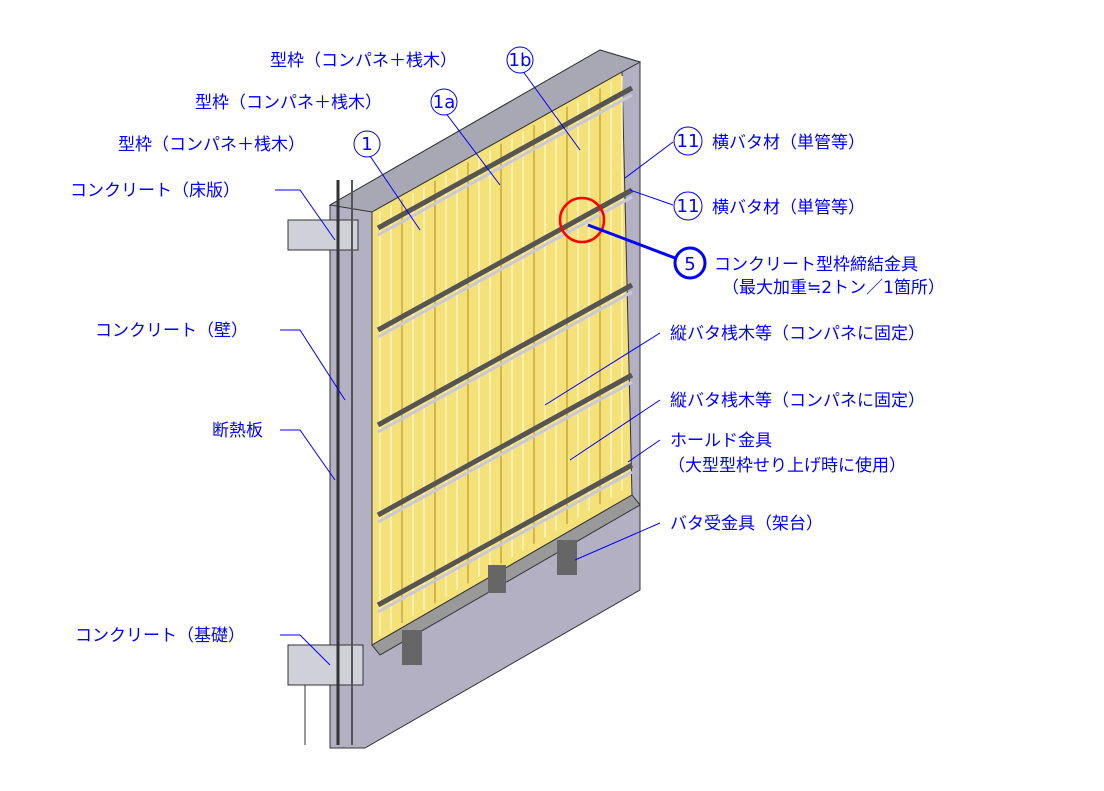  What do you see at coordinates (366, 144) in the screenshot?
I see `number-1: 1` at bounding box center [366, 144].